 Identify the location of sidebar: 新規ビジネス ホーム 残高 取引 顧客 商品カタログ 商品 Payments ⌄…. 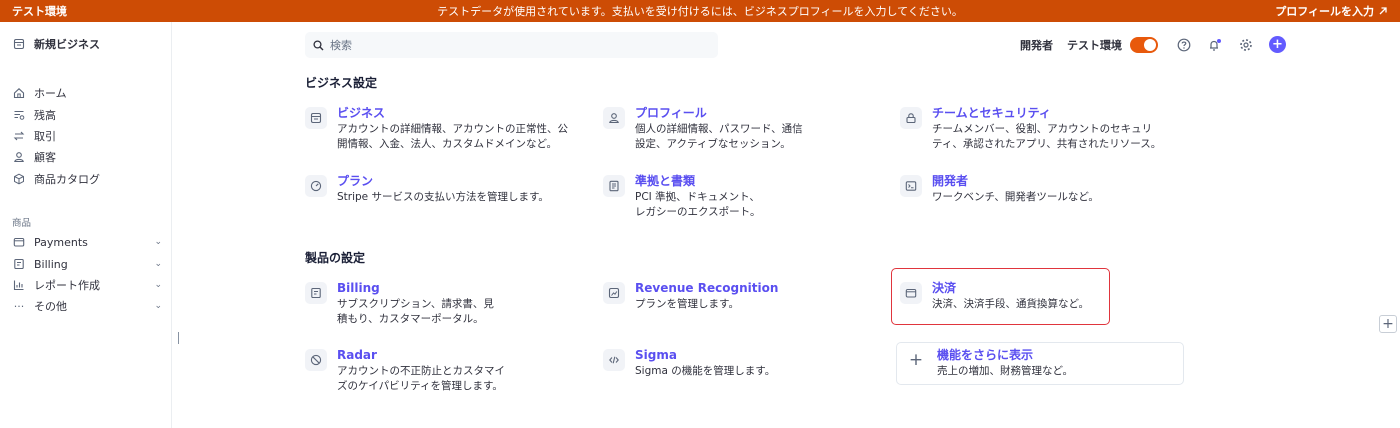
(86, 225).